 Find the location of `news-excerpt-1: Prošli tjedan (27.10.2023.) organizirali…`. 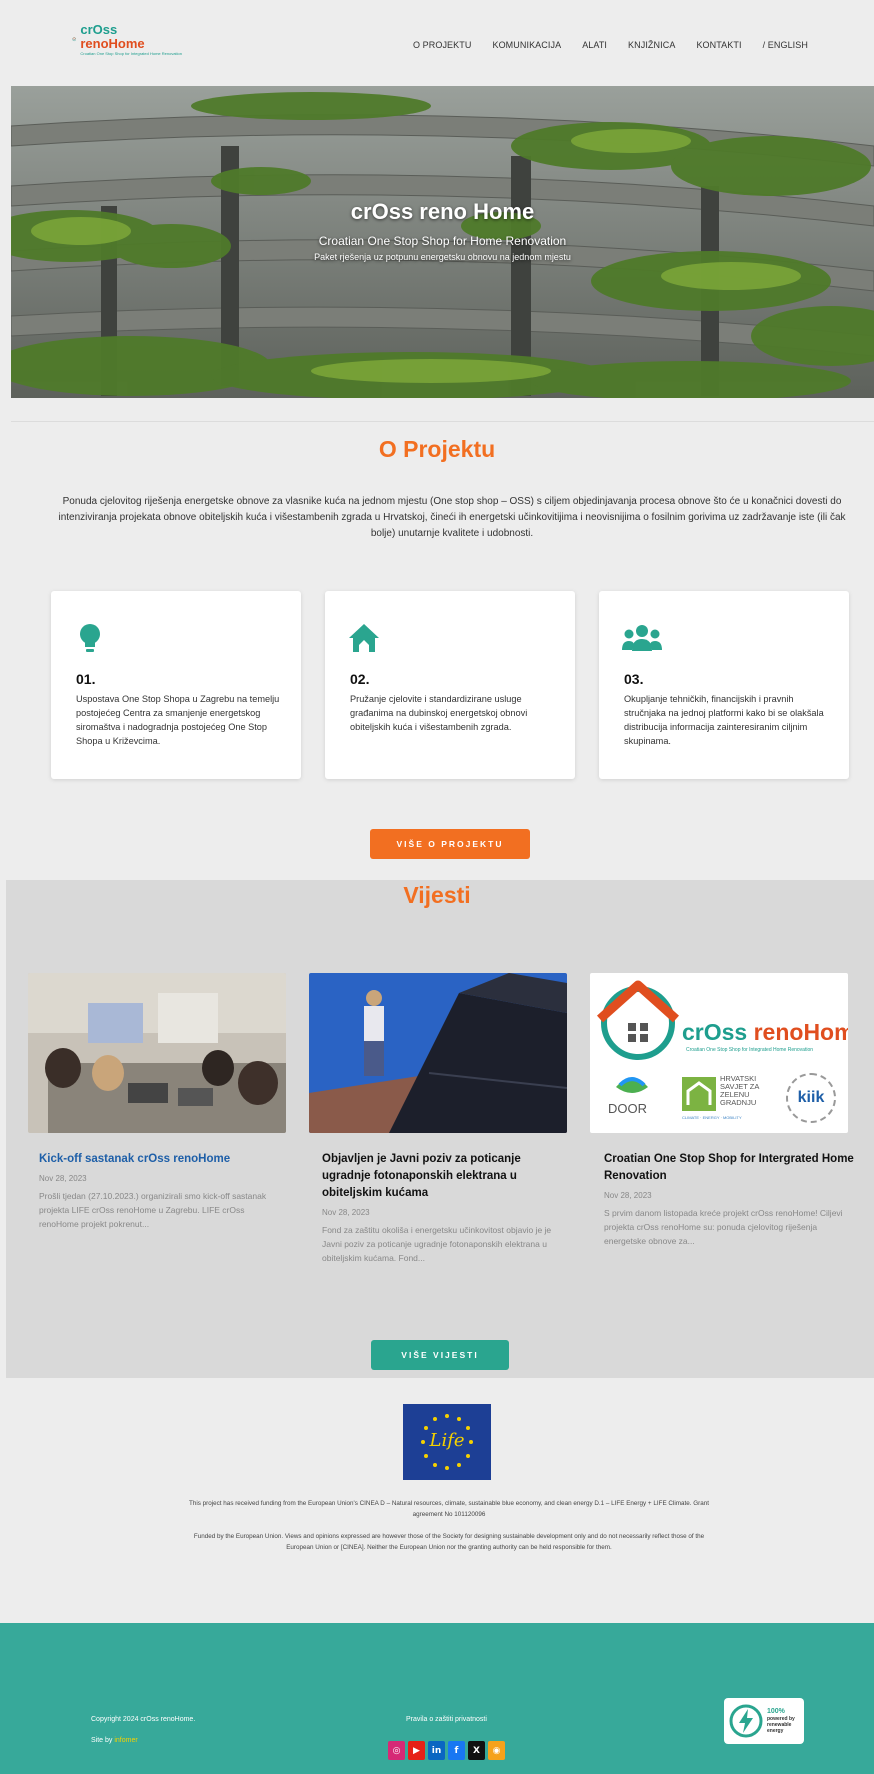

news-excerpt-1: Prošli tjedan (27.10.2023.) organizirali… is located at coordinates (153, 1210).